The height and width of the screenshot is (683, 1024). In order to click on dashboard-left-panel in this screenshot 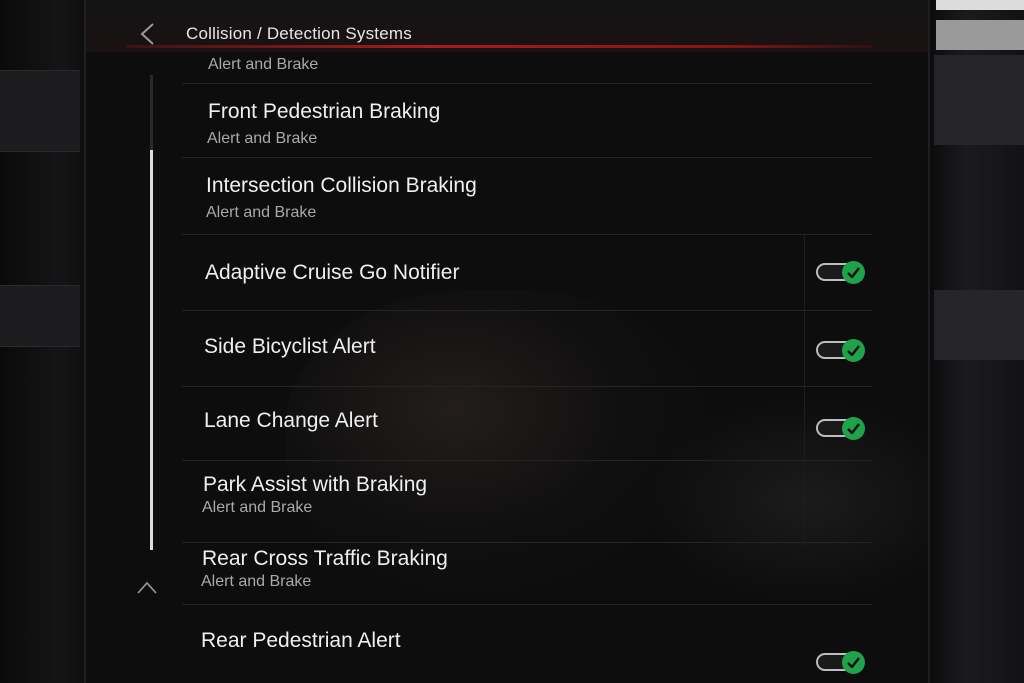, I will do `click(44, 341)`.